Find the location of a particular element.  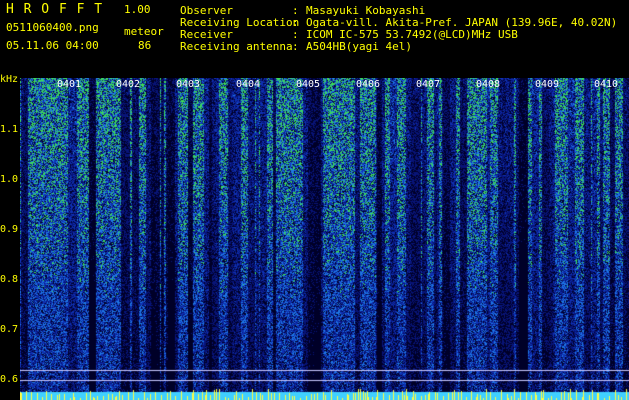

time-label: 0409 is located at coordinates (547, 84).